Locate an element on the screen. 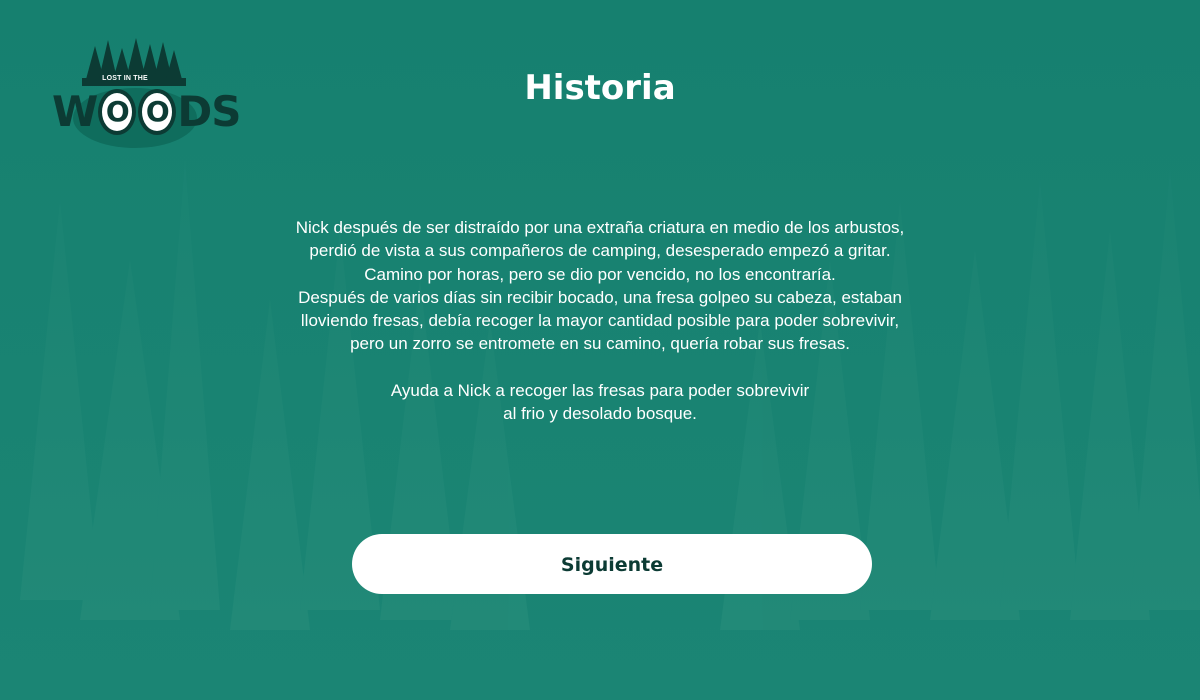 This screenshot has height=700, width=1200. next-button: Siguiente is located at coordinates (612, 564).